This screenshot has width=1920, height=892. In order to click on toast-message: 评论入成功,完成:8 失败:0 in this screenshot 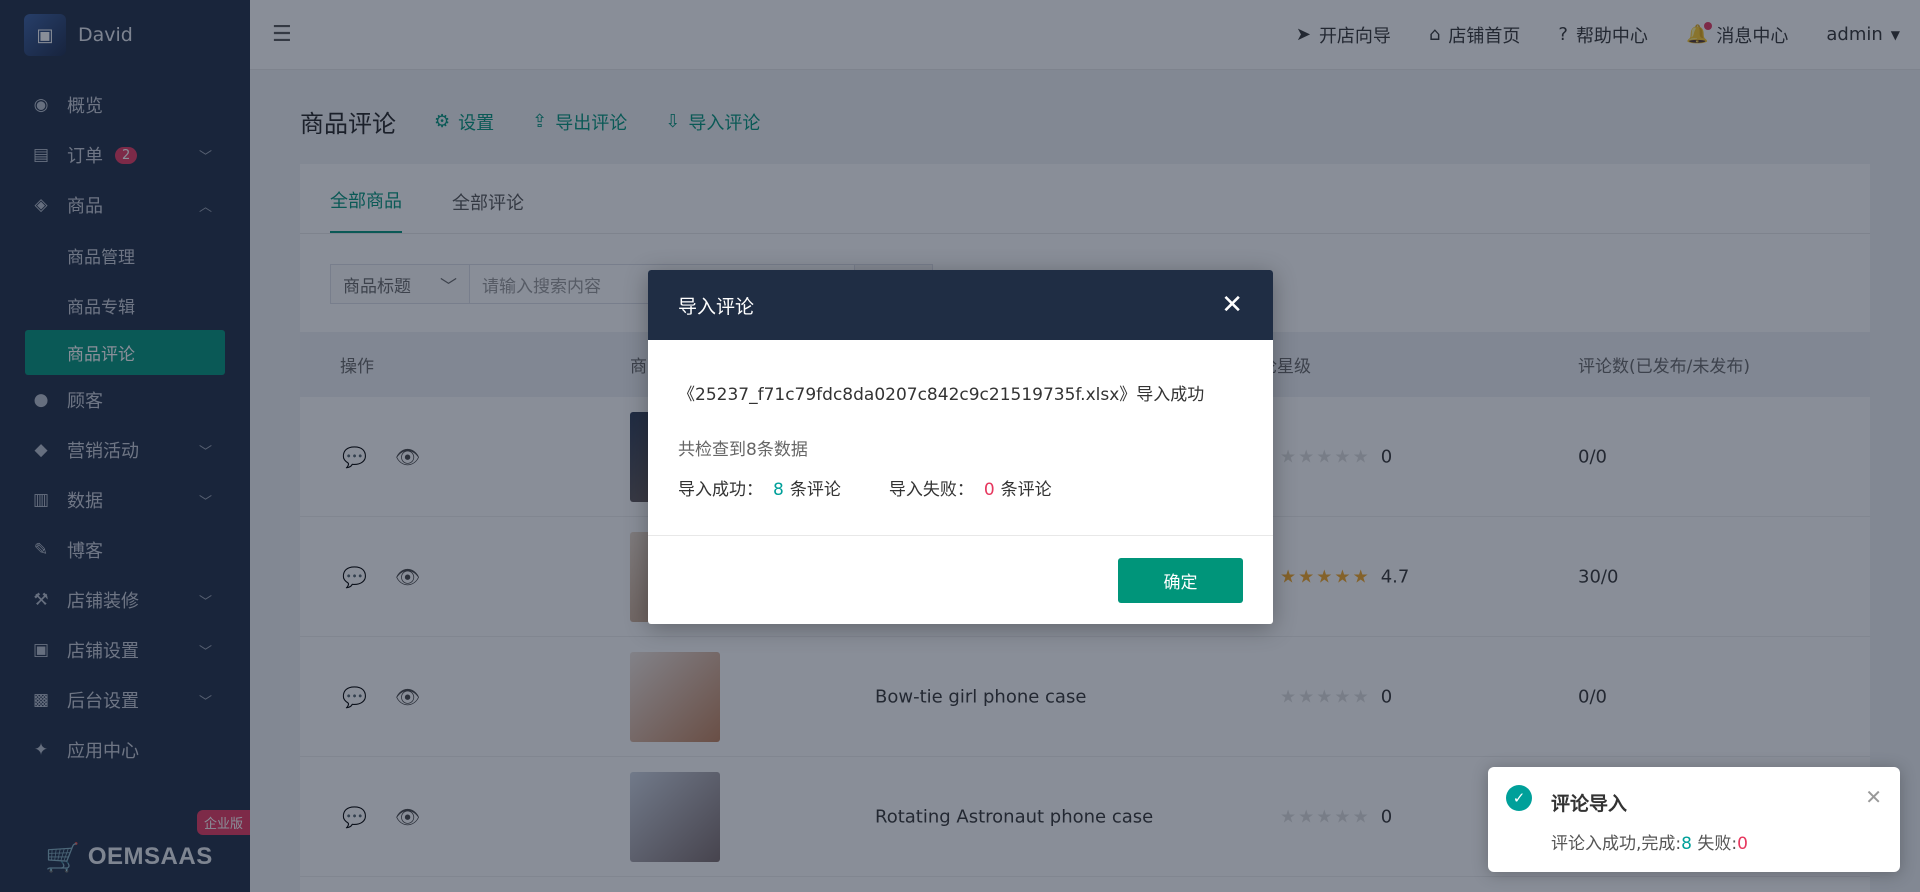, I will do `click(1649, 841)`.